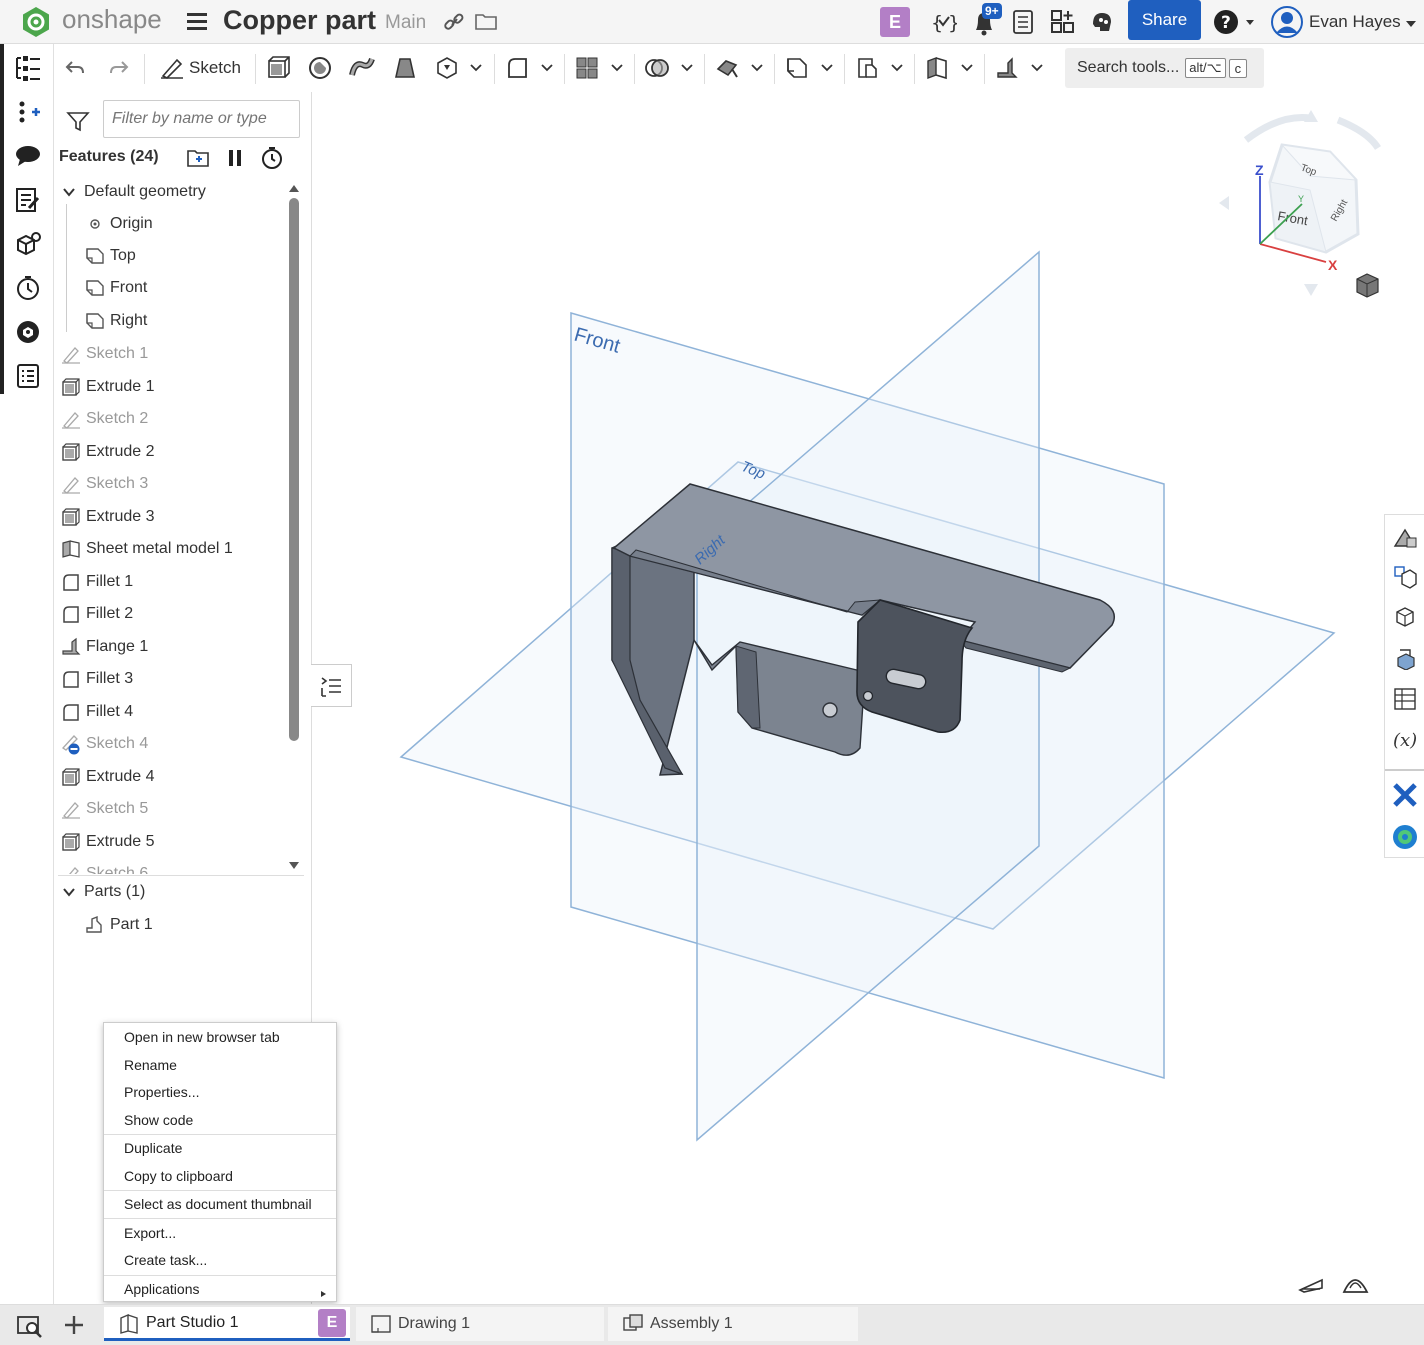 Image resolution: width=1424 pixels, height=1345 pixels. What do you see at coordinates (1287, 22) in the screenshot?
I see `user-avatar` at bounding box center [1287, 22].